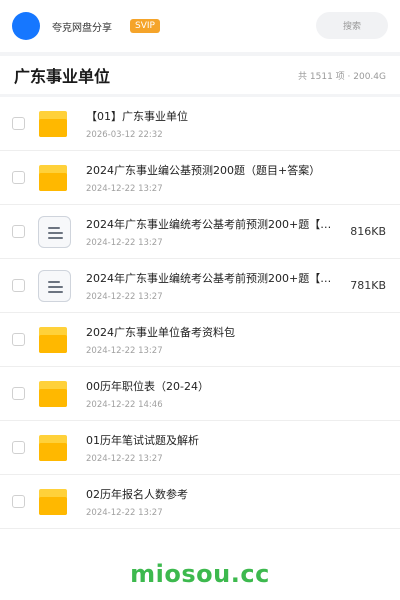 The image size is (400, 600). I want to click on svip-badge: SVIP, so click(145, 26).